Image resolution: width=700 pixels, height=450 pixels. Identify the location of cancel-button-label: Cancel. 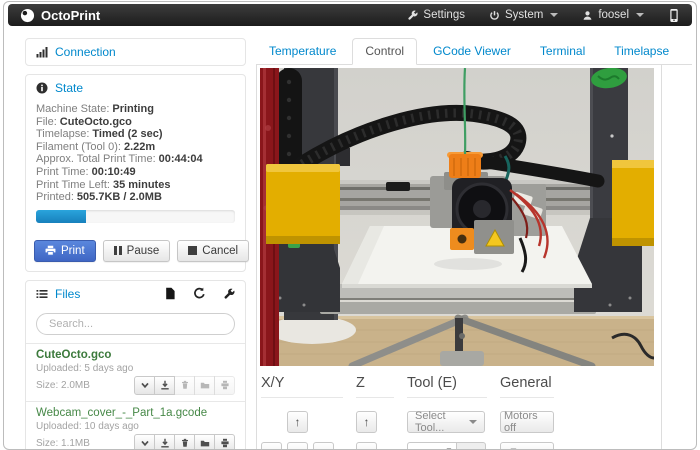
(220, 250).